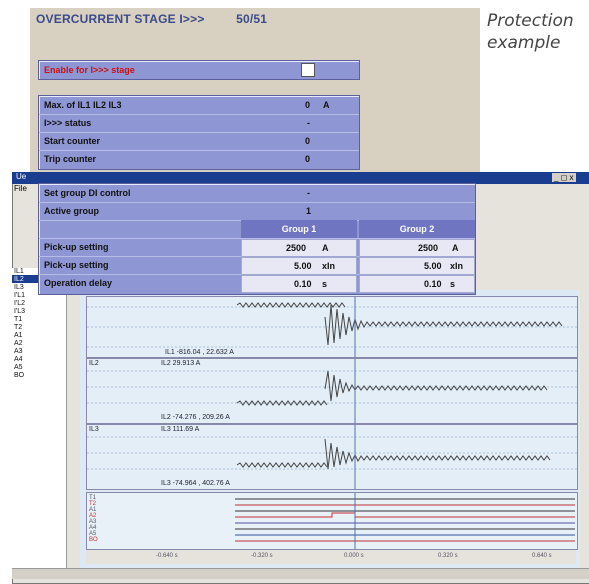 The height and width of the screenshot is (584, 589). I want to click on signal-item: T2, so click(18, 327).